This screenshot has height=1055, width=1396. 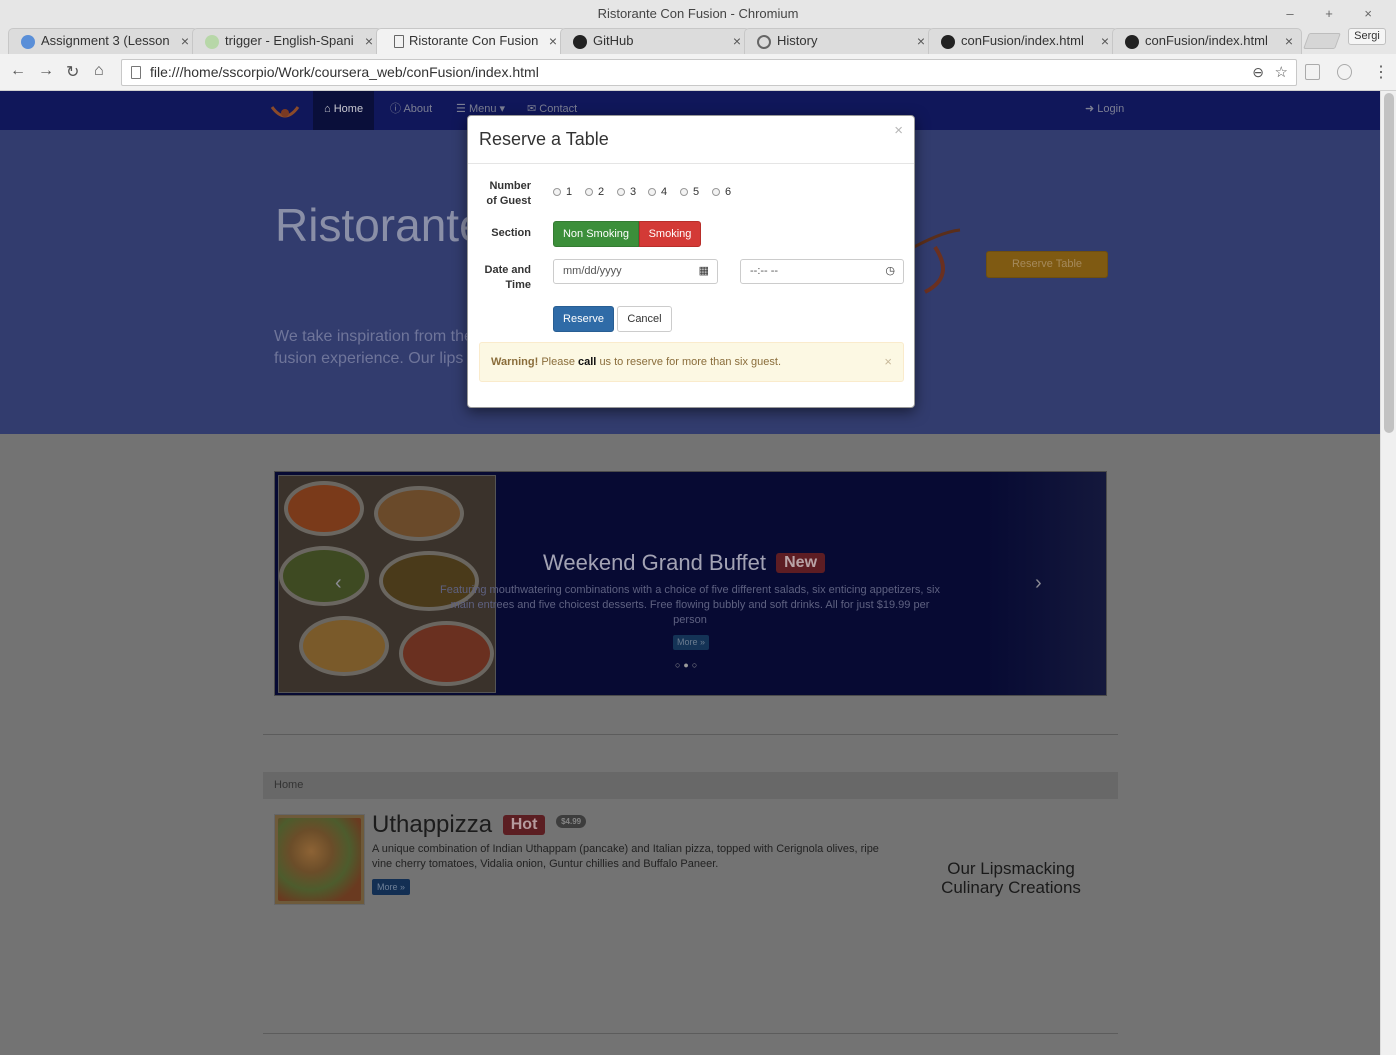 I want to click on calendar-icon: ▦, so click(x=704, y=271).